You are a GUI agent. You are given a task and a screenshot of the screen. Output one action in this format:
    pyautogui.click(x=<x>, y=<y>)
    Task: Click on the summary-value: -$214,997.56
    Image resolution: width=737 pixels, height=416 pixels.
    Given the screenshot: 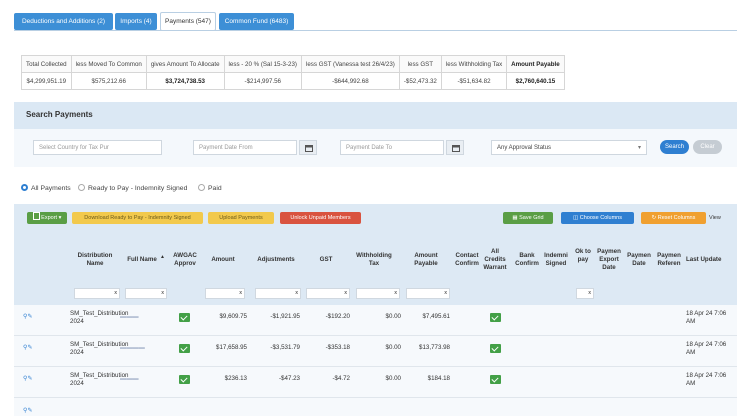 What is the action you would take?
    pyautogui.click(x=262, y=81)
    